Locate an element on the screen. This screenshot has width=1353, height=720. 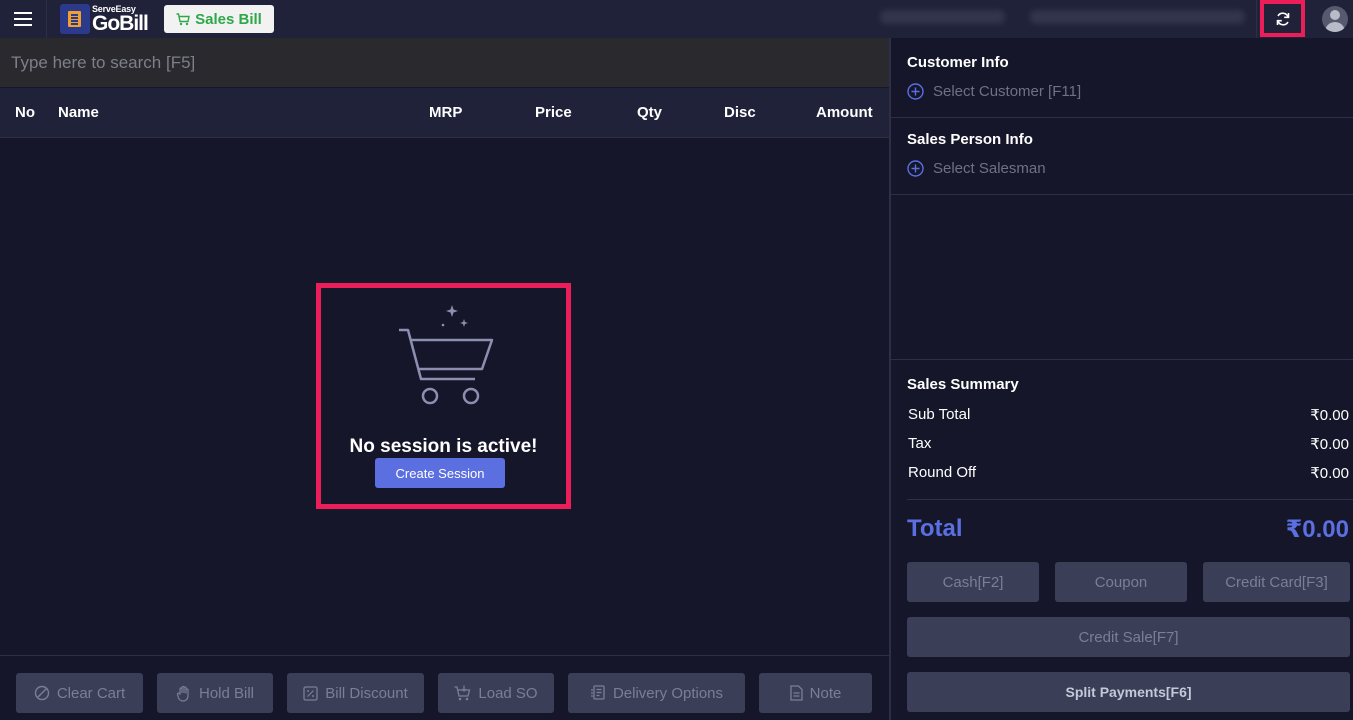
logo-mark is located at coordinates (75, 19).